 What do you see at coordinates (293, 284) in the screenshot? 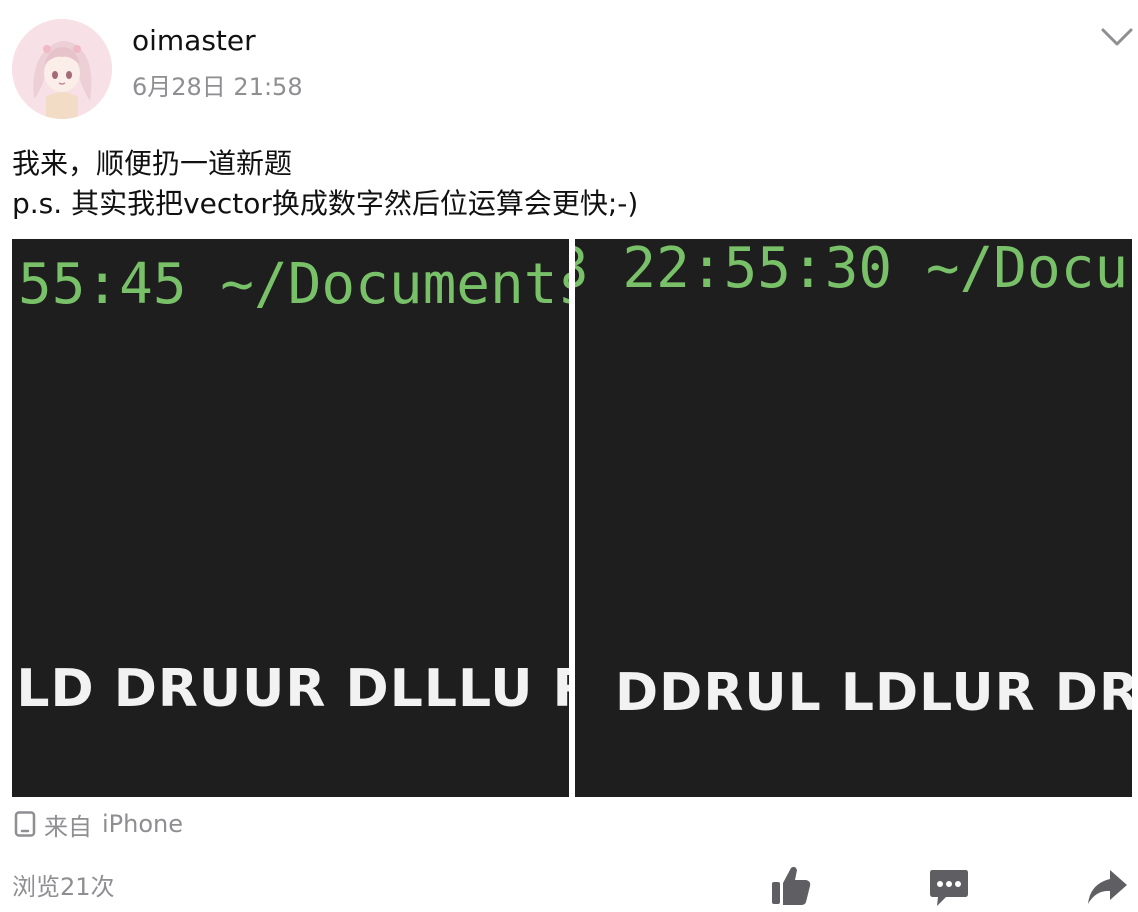
I see `image-1-terminal-header: 55:45 ~/Documents` at bounding box center [293, 284].